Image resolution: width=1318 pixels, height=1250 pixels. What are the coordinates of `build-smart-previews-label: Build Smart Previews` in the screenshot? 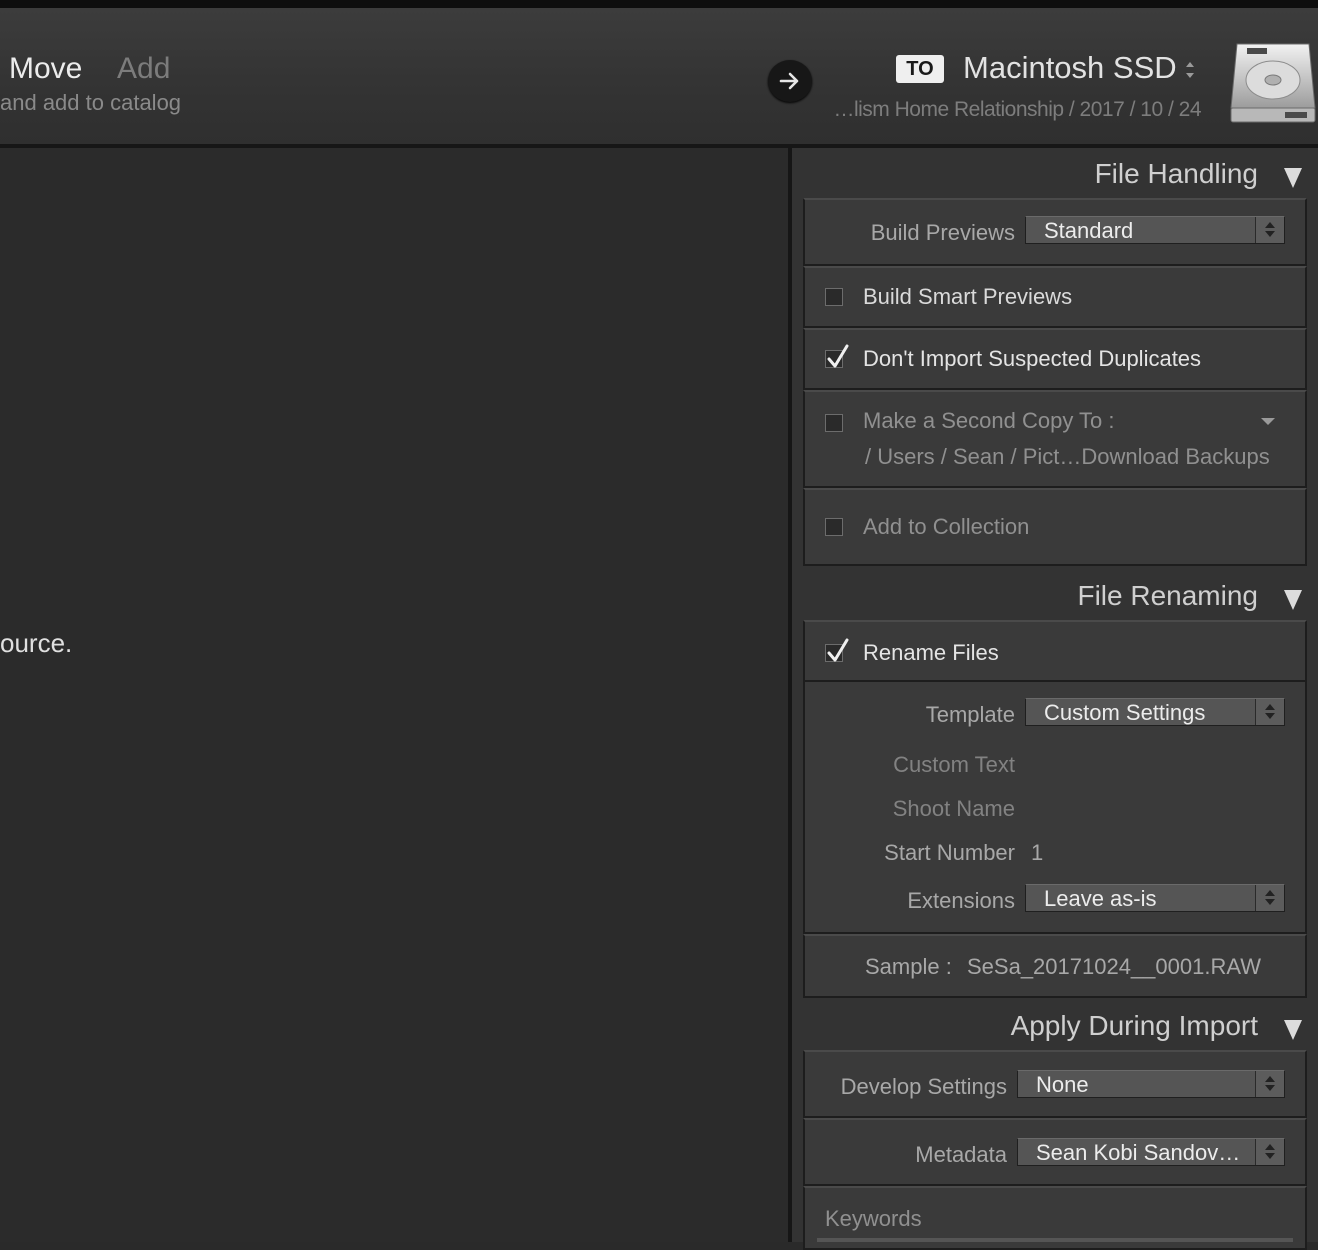 It's located at (968, 296).